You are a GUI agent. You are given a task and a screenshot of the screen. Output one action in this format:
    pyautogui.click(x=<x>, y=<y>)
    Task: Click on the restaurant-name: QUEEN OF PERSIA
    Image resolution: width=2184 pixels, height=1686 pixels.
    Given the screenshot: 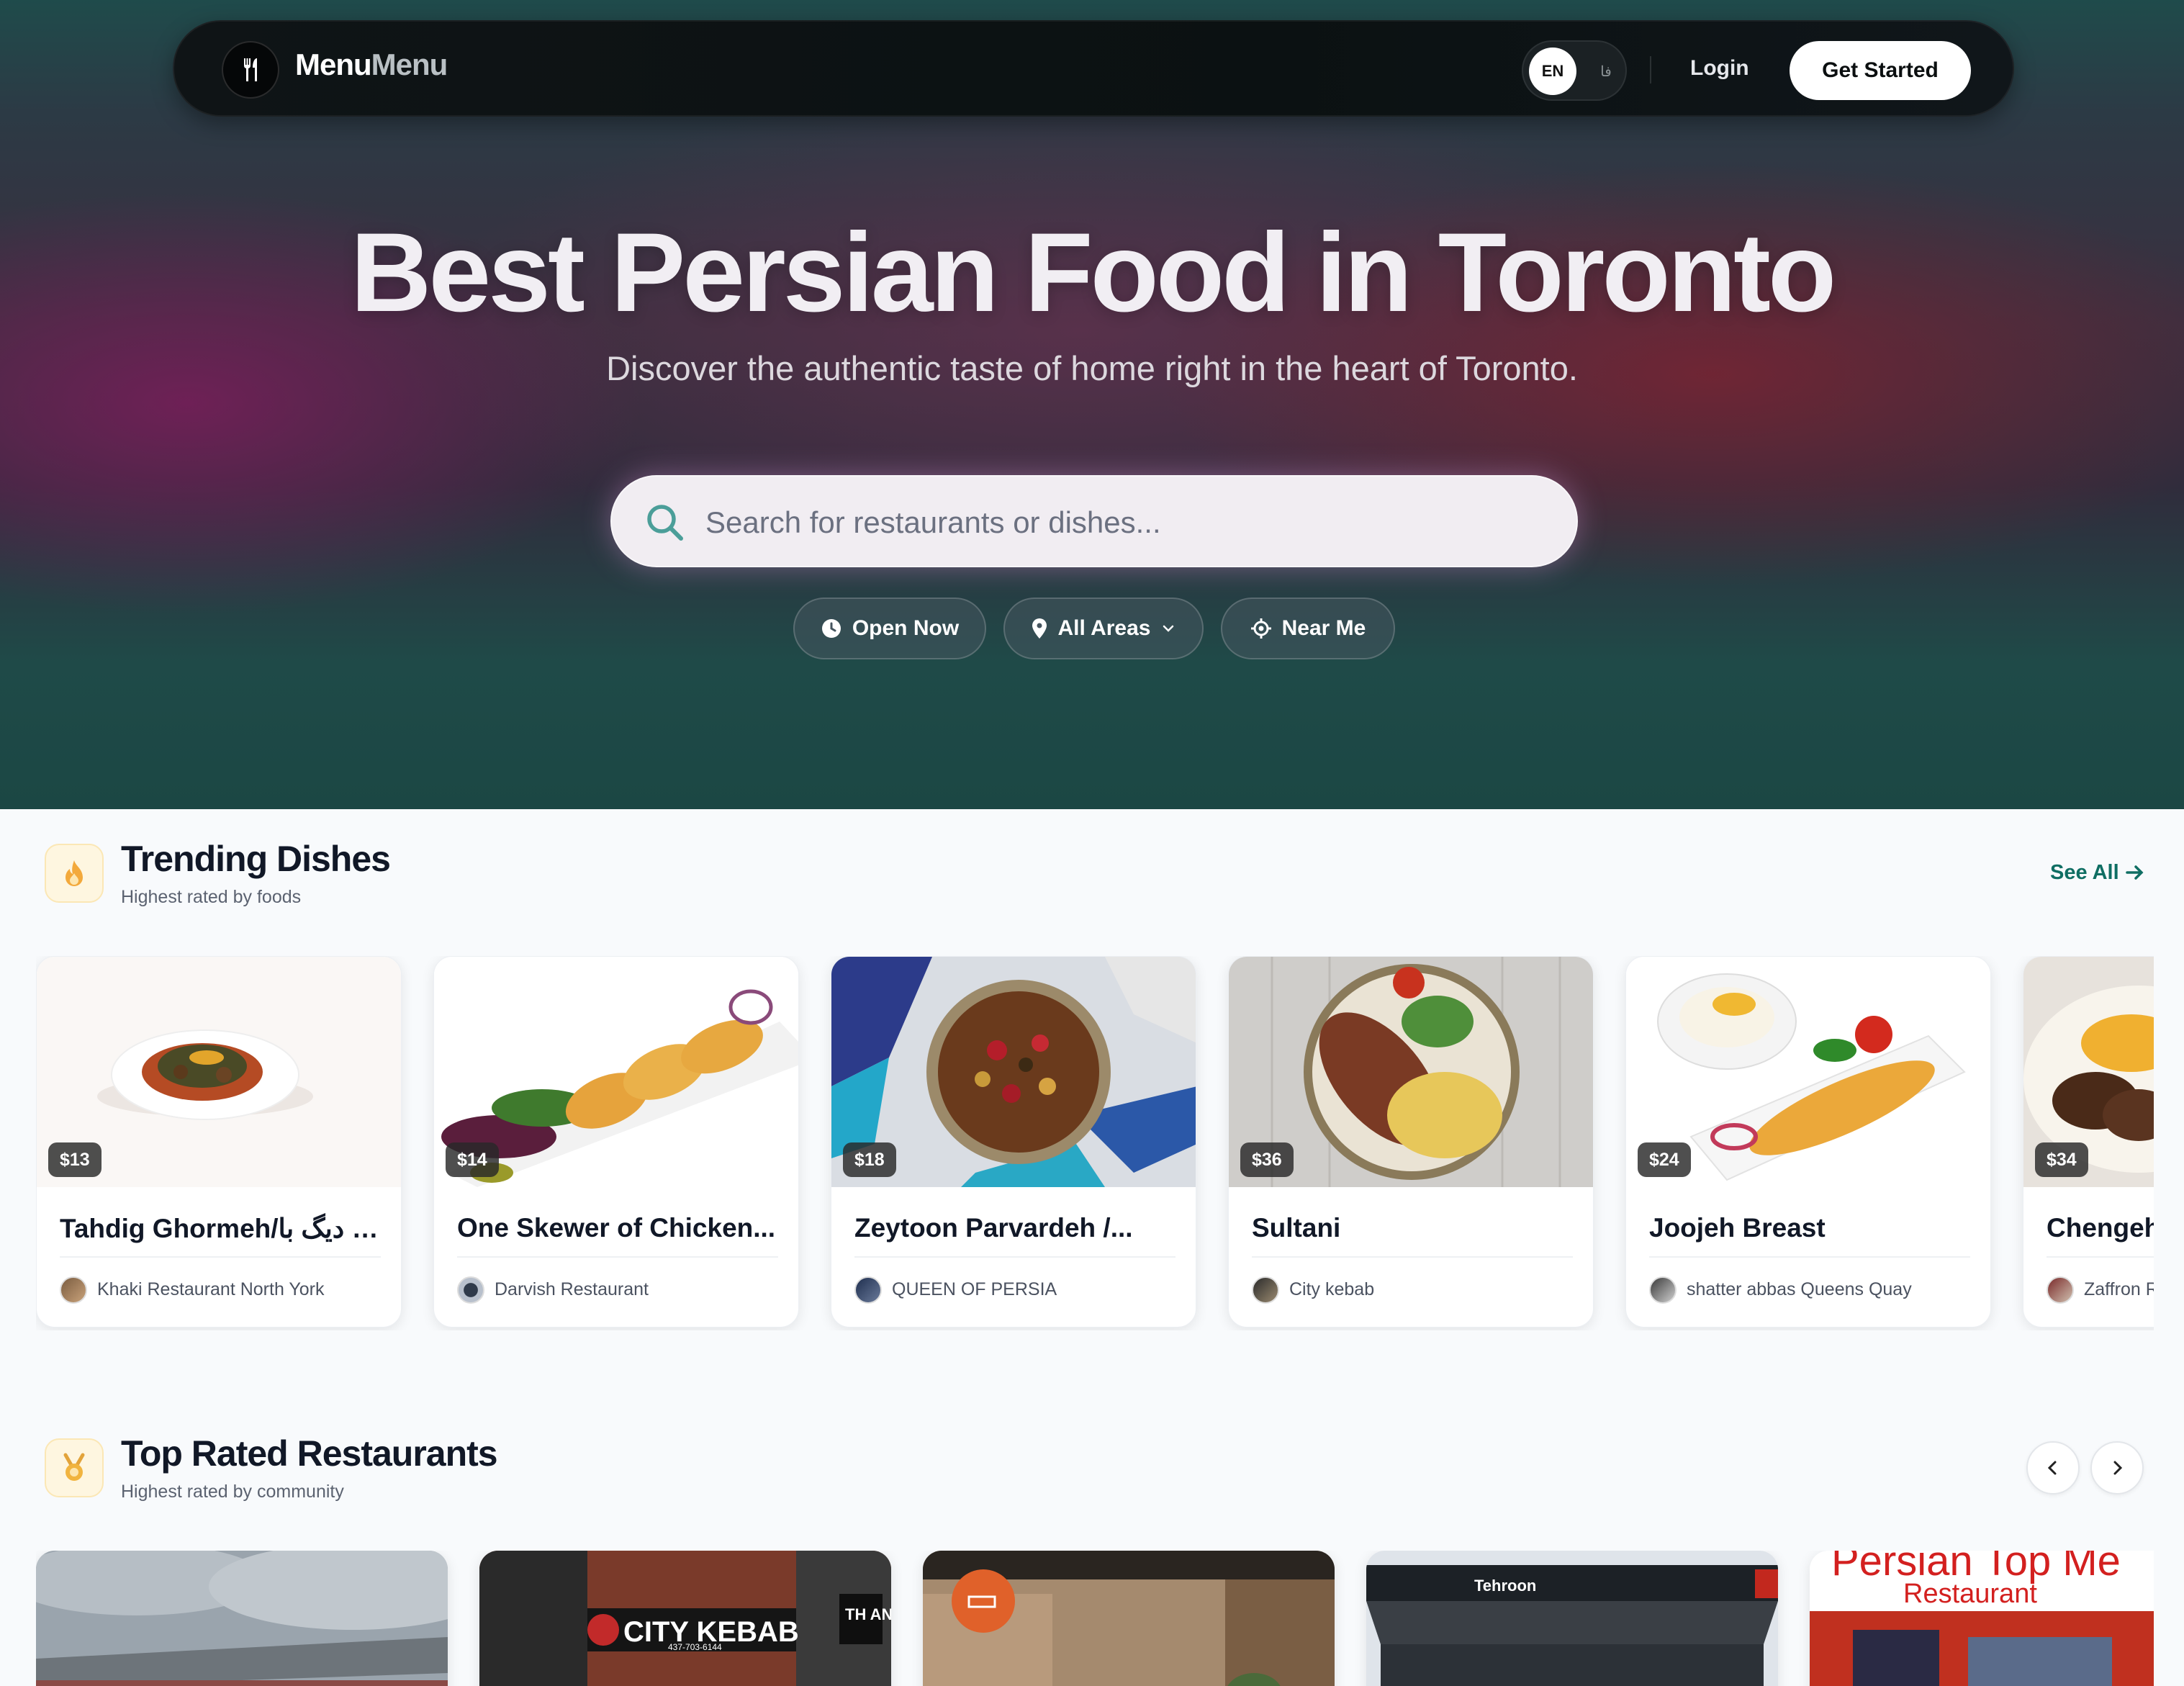 What is the action you would take?
    pyautogui.click(x=974, y=1289)
    